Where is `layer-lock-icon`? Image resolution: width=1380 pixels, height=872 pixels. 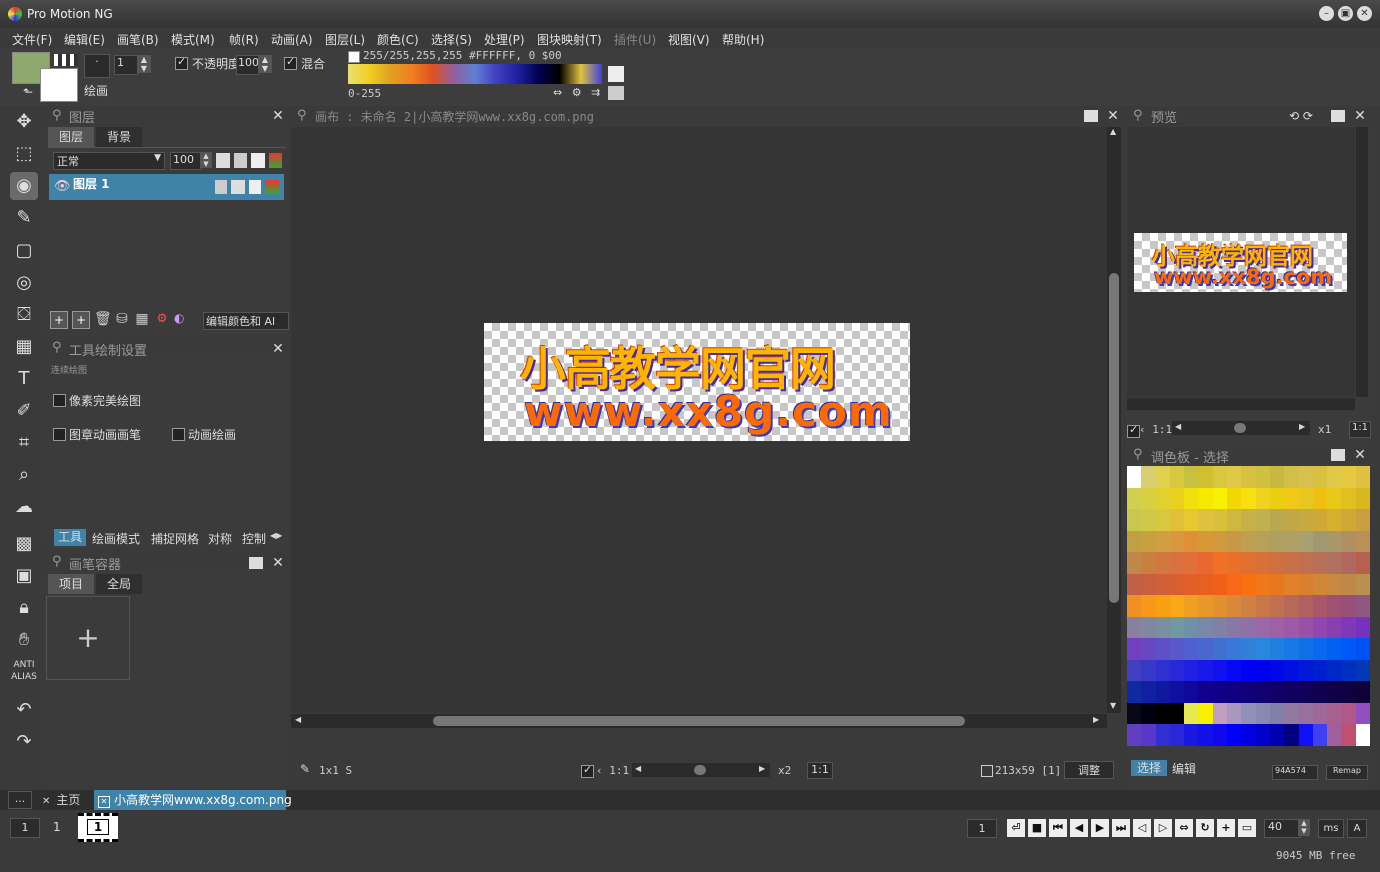
layer-lock-icon is located at coordinates (258, 160).